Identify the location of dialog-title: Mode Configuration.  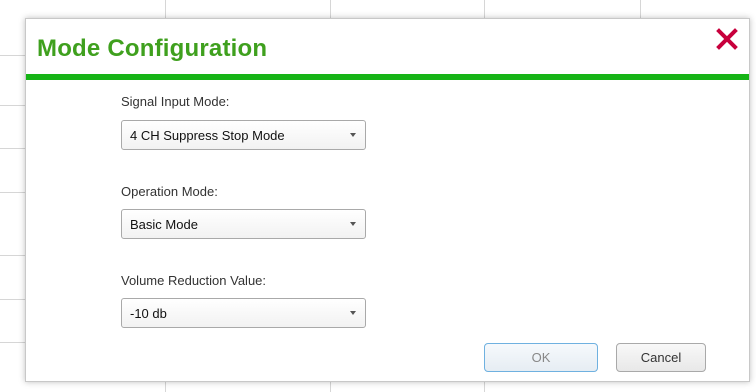
(152, 48).